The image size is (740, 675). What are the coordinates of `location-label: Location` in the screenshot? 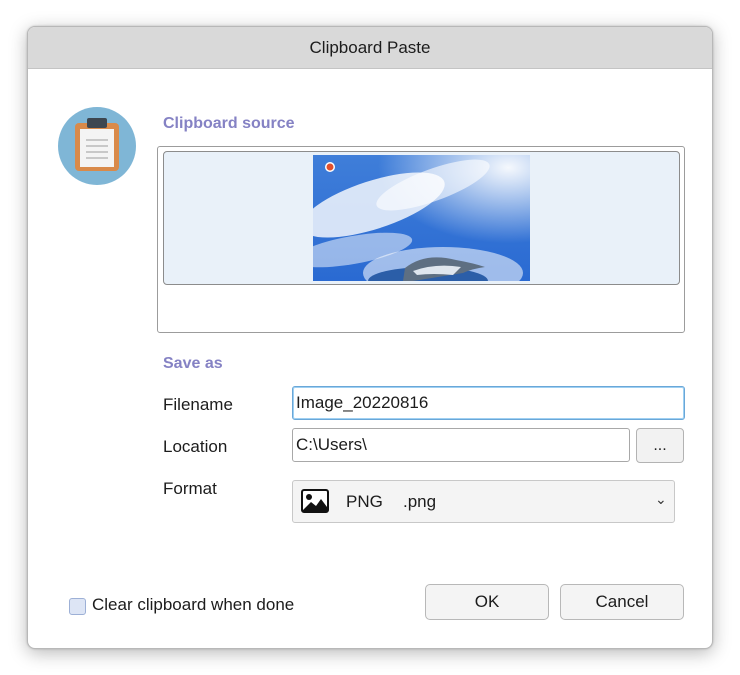 It's located at (195, 446).